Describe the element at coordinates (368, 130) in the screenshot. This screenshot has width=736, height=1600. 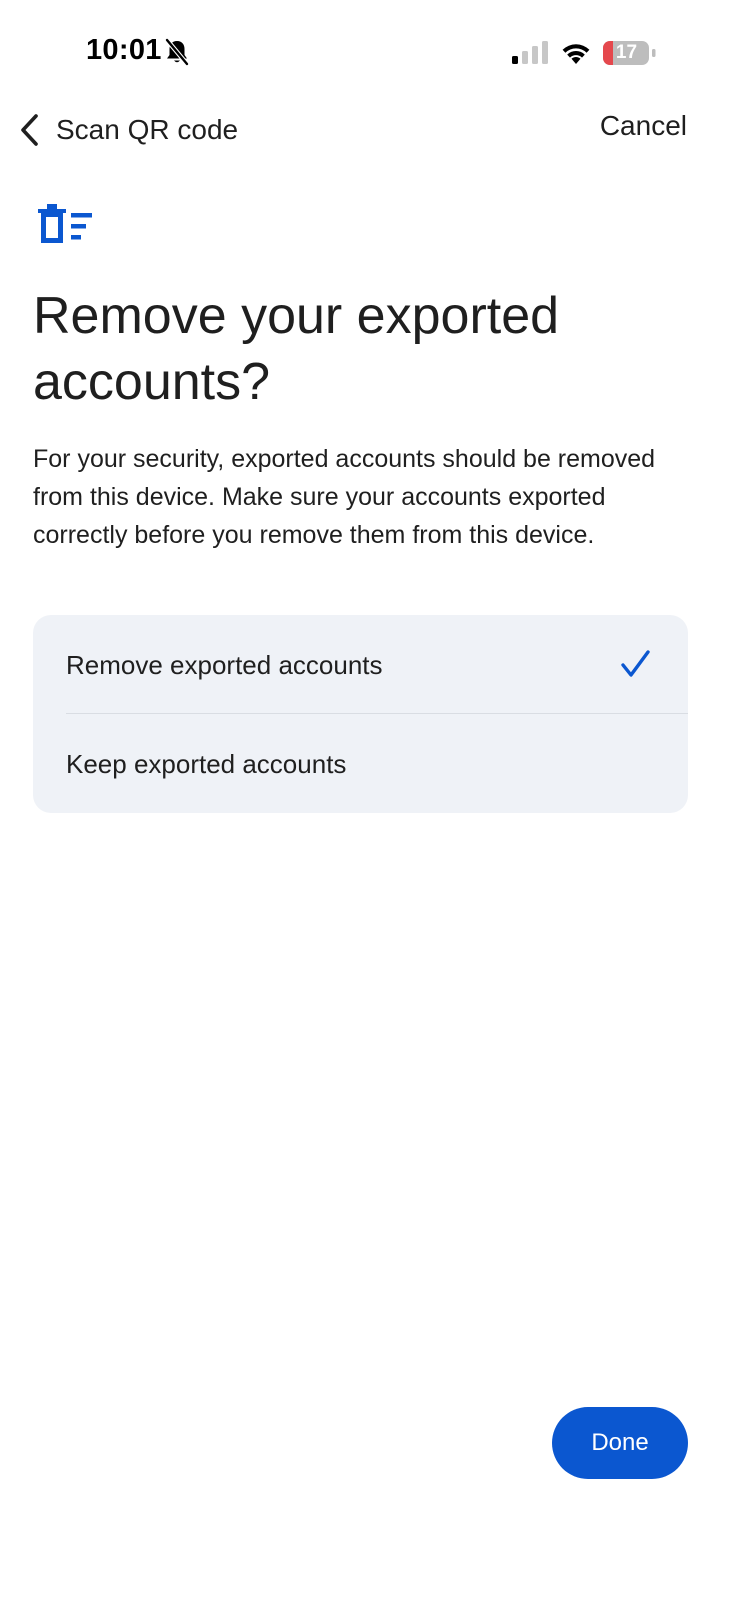
I see `nav-bar: Scan QR code Cancel` at that location.